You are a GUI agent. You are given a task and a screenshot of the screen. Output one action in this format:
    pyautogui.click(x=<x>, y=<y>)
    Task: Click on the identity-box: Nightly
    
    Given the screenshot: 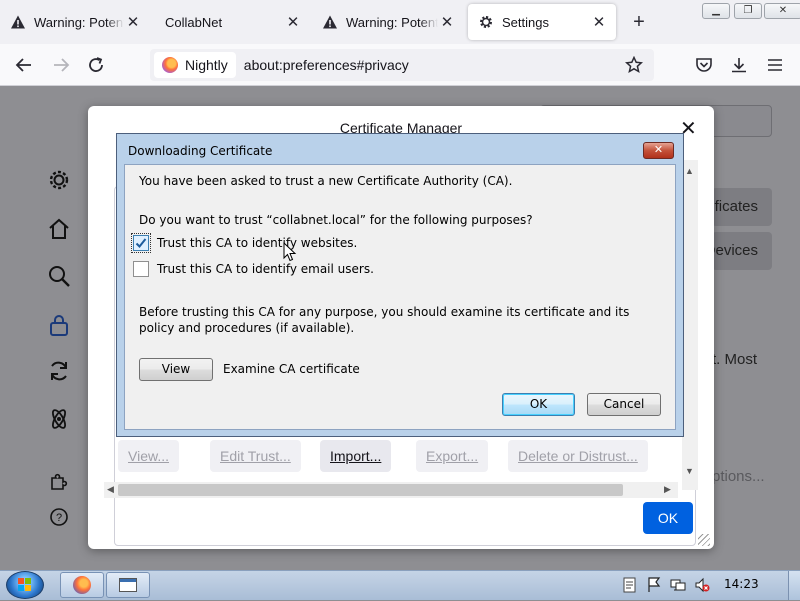 What is the action you would take?
    pyautogui.click(x=195, y=65)
    